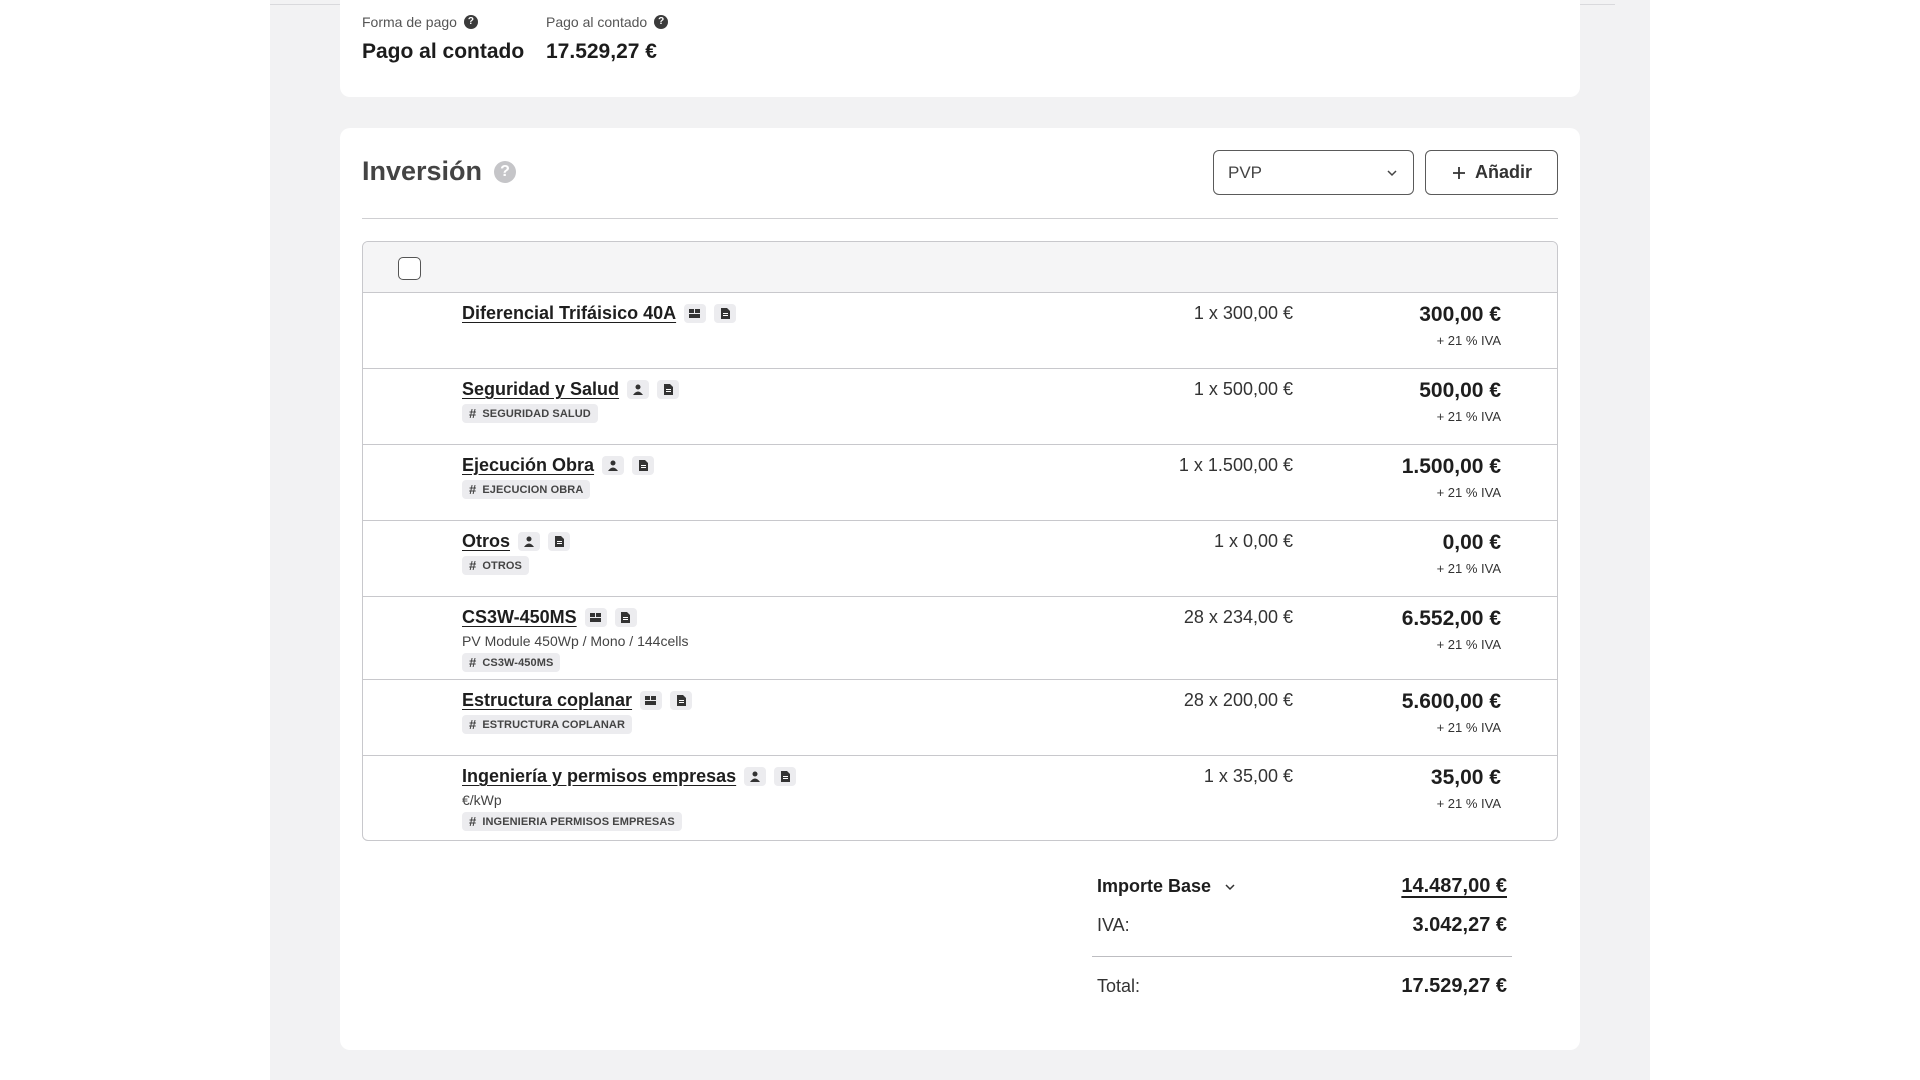 The height and width of the screenshot is (1080, 1920). I want to click on item-name-link: Ingeniería y permisos empresas, so click(599, 776).